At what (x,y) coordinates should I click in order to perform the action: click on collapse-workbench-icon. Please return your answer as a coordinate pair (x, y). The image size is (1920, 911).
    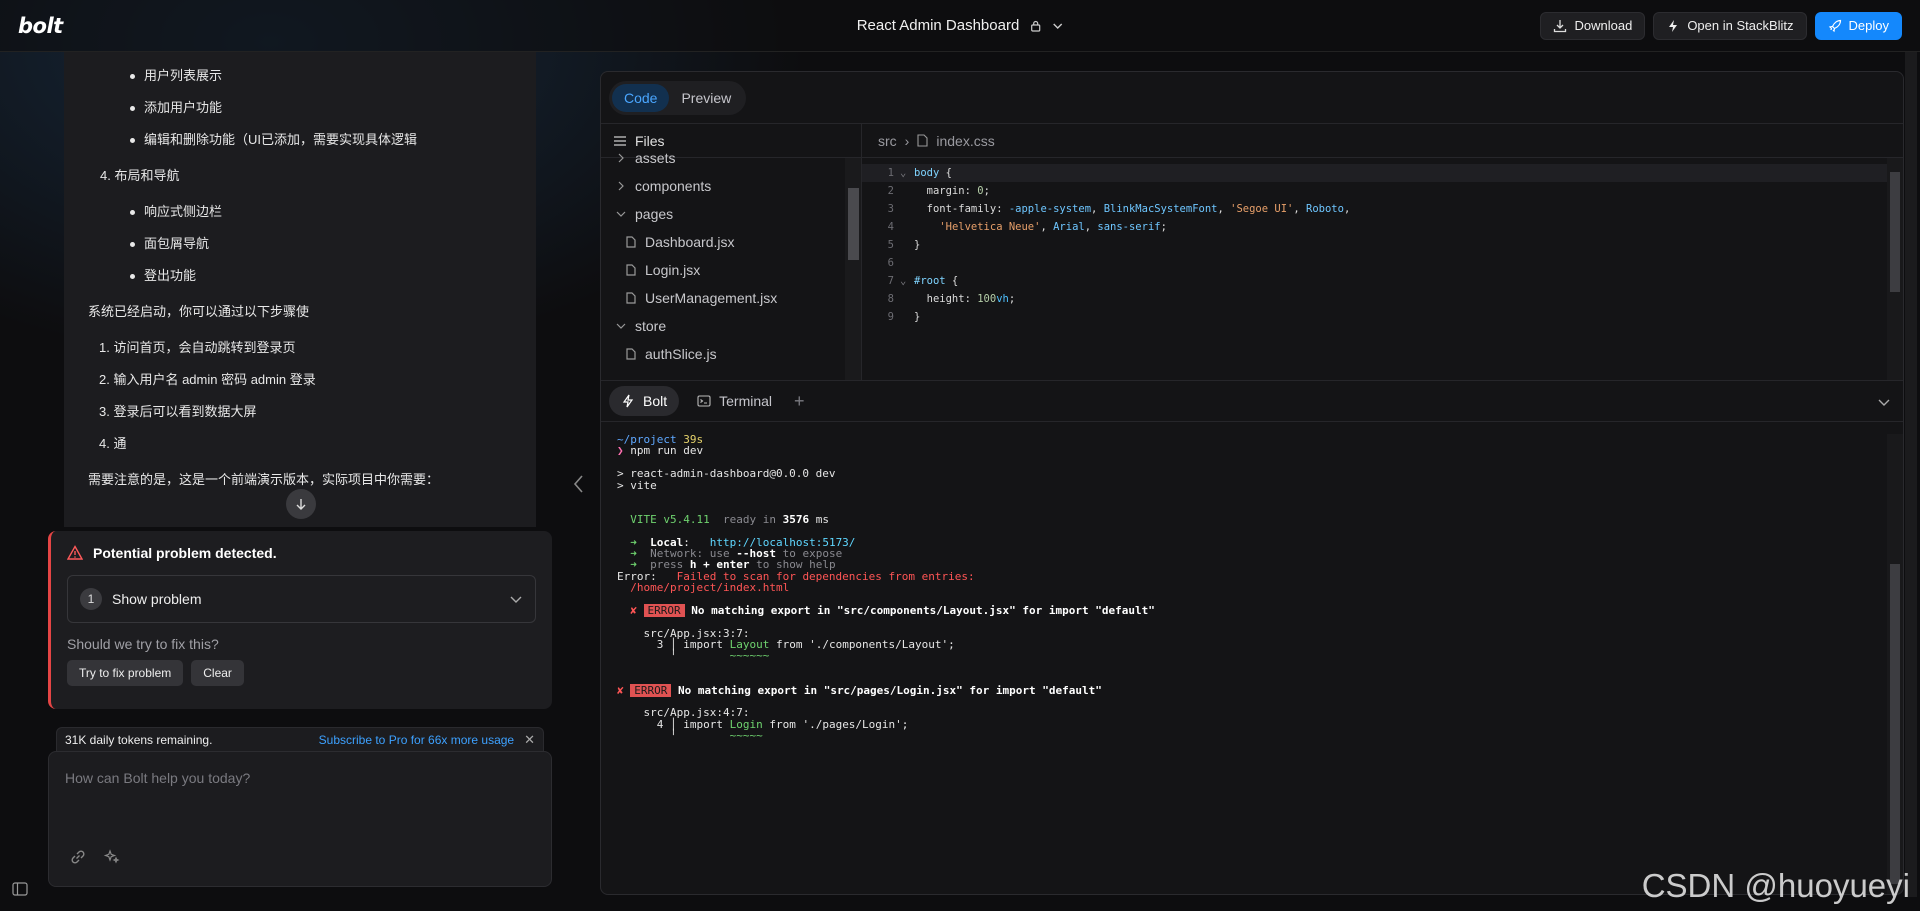
    Looking at the image, I should click on (579, 484).